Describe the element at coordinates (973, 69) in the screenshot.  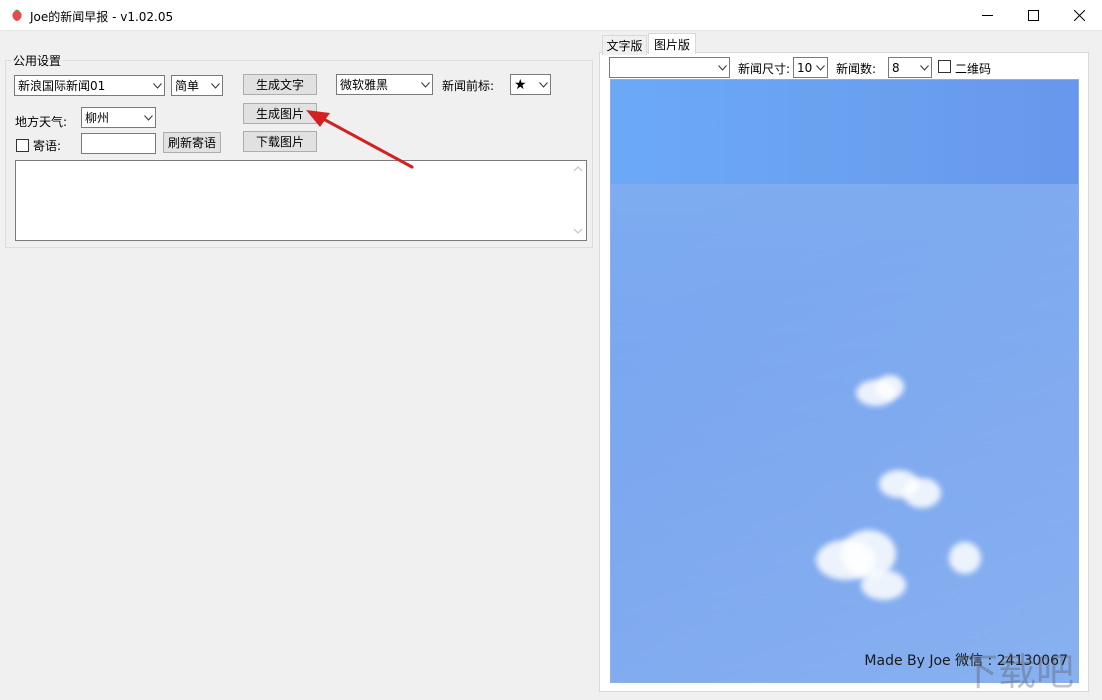
I see `qr-code-label: 二维码` at that location.